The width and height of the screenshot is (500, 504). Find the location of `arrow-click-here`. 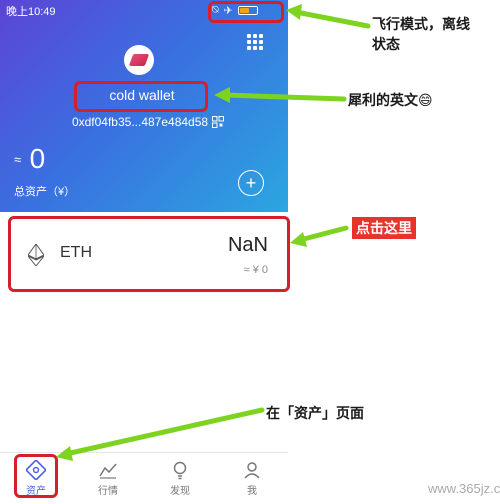

arrow-click-here is located at coordinates (323, 234).